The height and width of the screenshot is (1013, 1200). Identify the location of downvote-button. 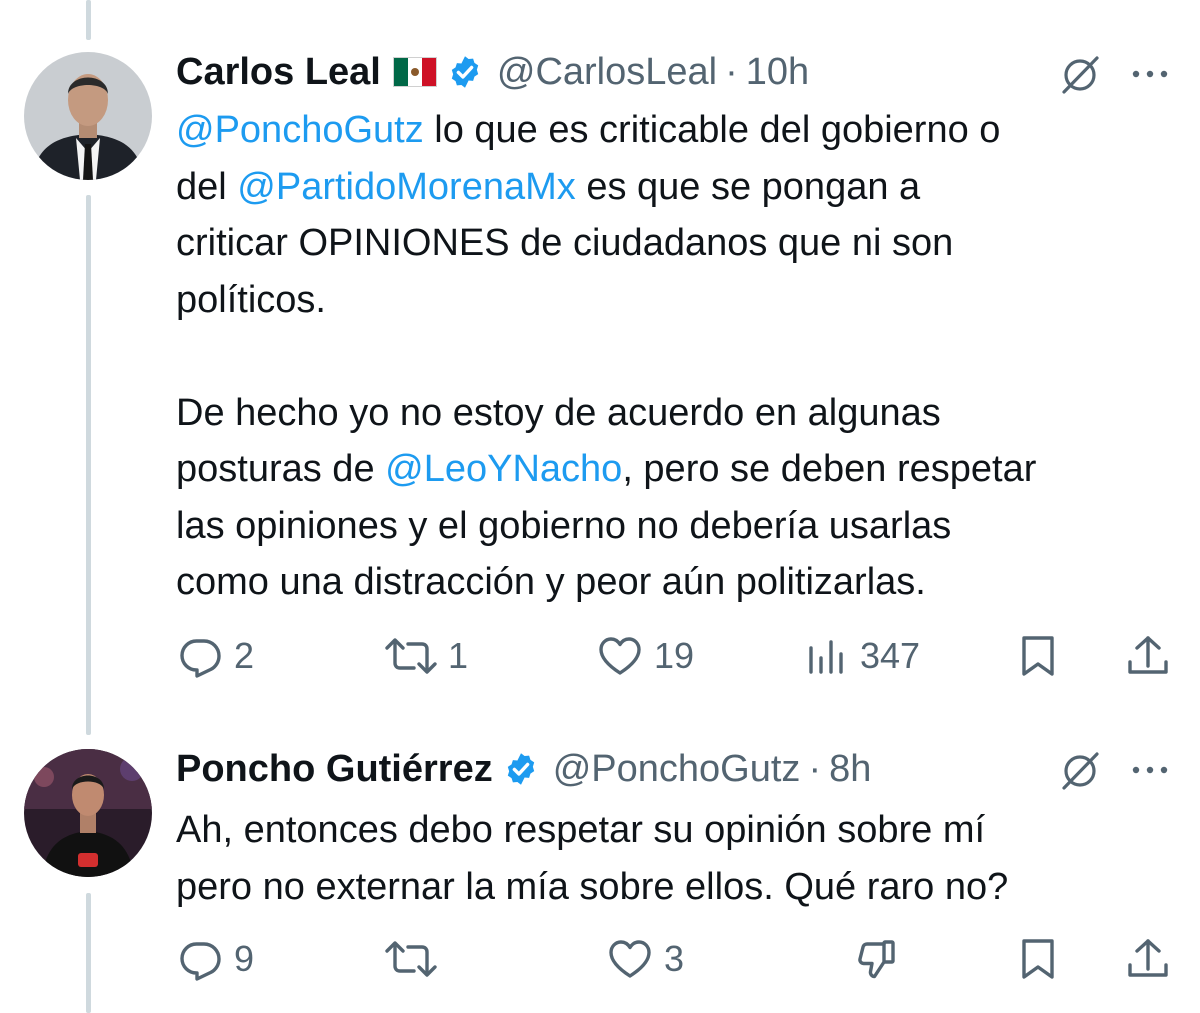
(876, 959).